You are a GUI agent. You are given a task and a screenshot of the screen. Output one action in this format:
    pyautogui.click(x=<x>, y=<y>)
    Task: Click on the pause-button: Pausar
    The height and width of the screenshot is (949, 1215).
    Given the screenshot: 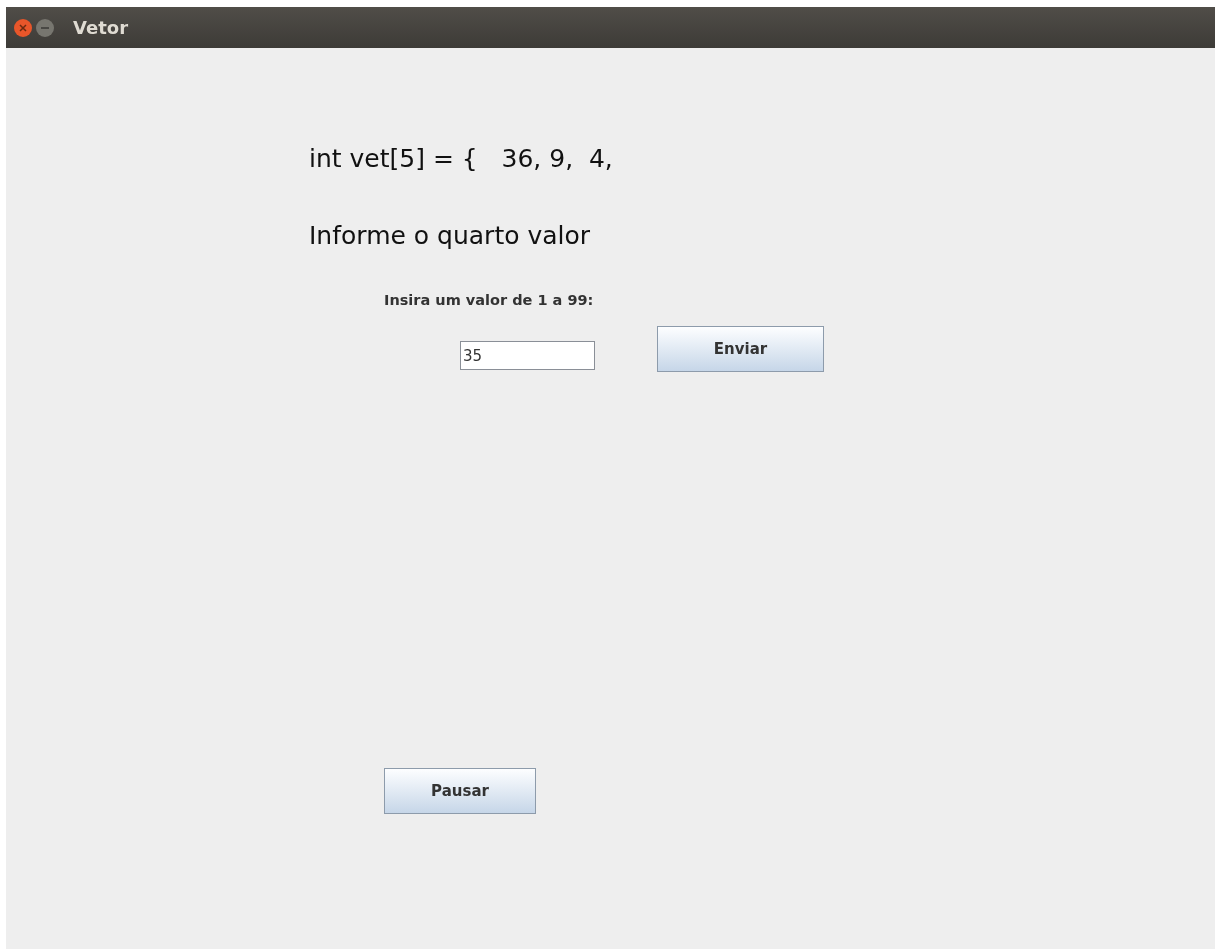 What is the action you would take?
    pyautogui.click(x=460, y=791)
    